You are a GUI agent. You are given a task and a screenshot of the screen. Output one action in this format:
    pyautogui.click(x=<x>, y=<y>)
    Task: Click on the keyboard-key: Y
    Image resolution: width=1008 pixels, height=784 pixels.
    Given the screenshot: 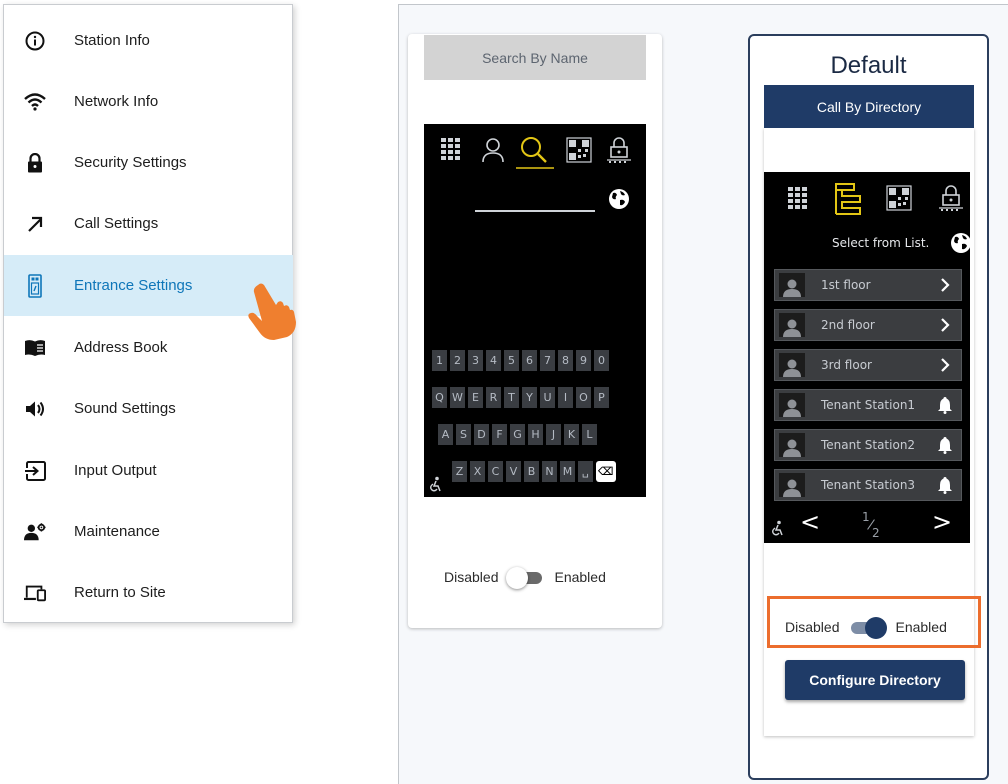 What is the action you would take?
    pyautogui.click(x=529, y=397)
    